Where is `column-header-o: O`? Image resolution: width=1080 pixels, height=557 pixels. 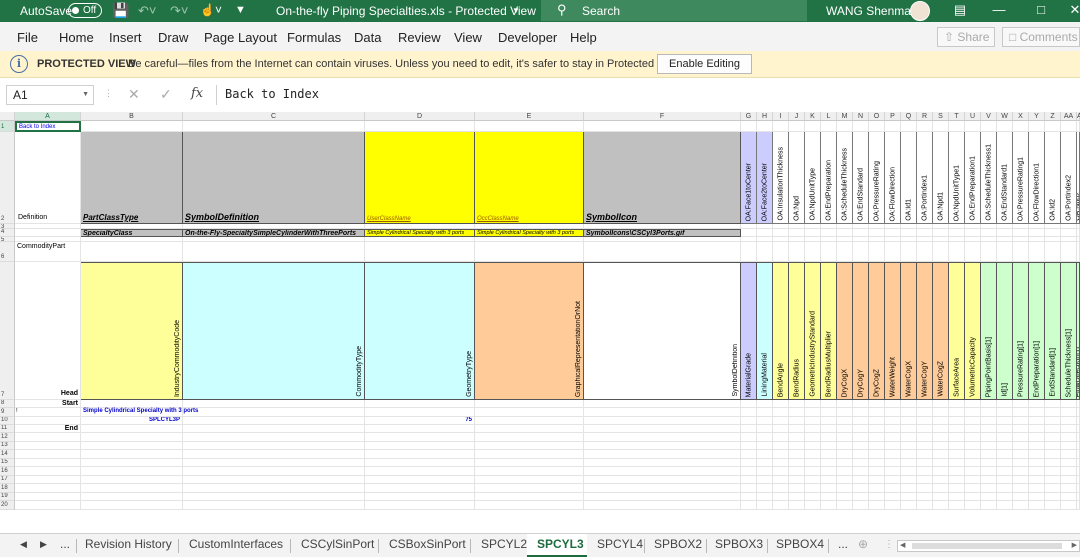
column-header-o: O is located at coordinates (877, 116).